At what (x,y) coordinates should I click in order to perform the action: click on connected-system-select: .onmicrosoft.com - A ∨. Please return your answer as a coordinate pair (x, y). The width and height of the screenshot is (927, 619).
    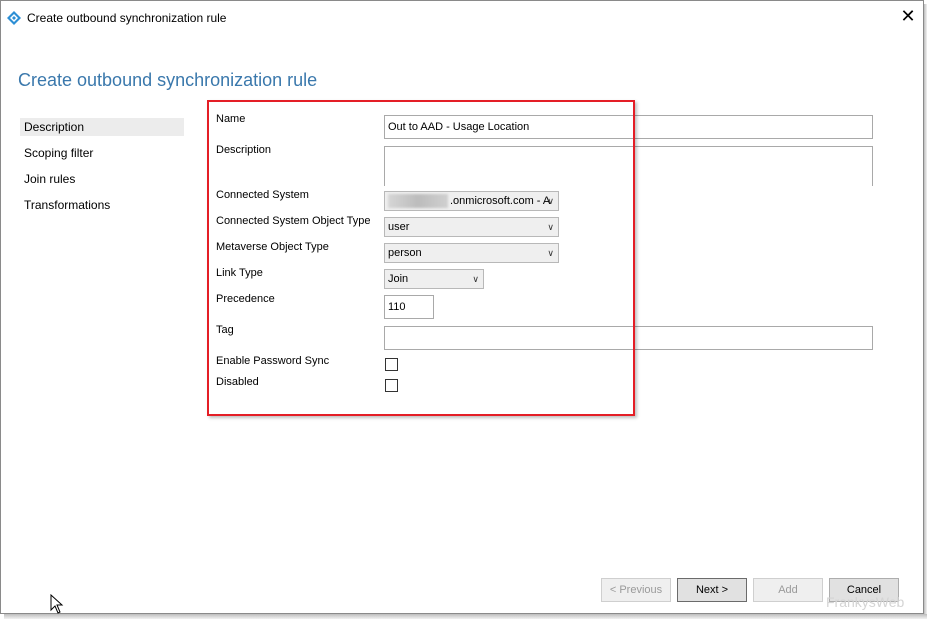
    Looking at the image, I should click on (471, 201).